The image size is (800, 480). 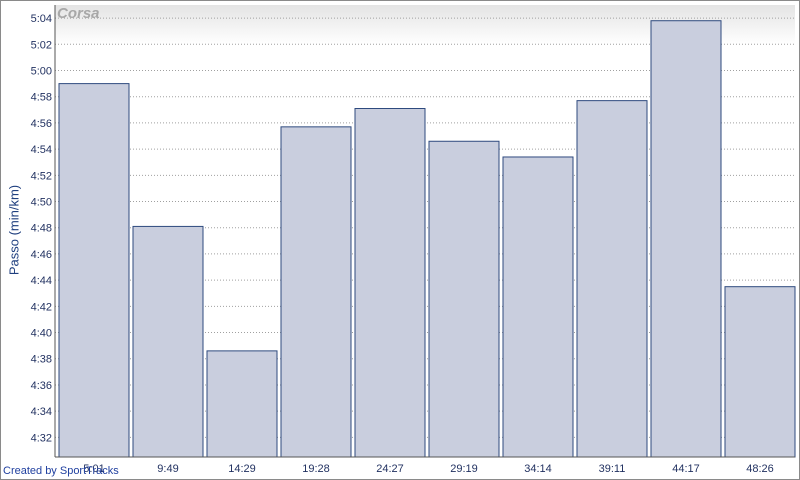 What do you see at coordinates (61, 471) in the screenshot?
I see `credit-text: Created by SportTracks` at bounding box center [61, 471].